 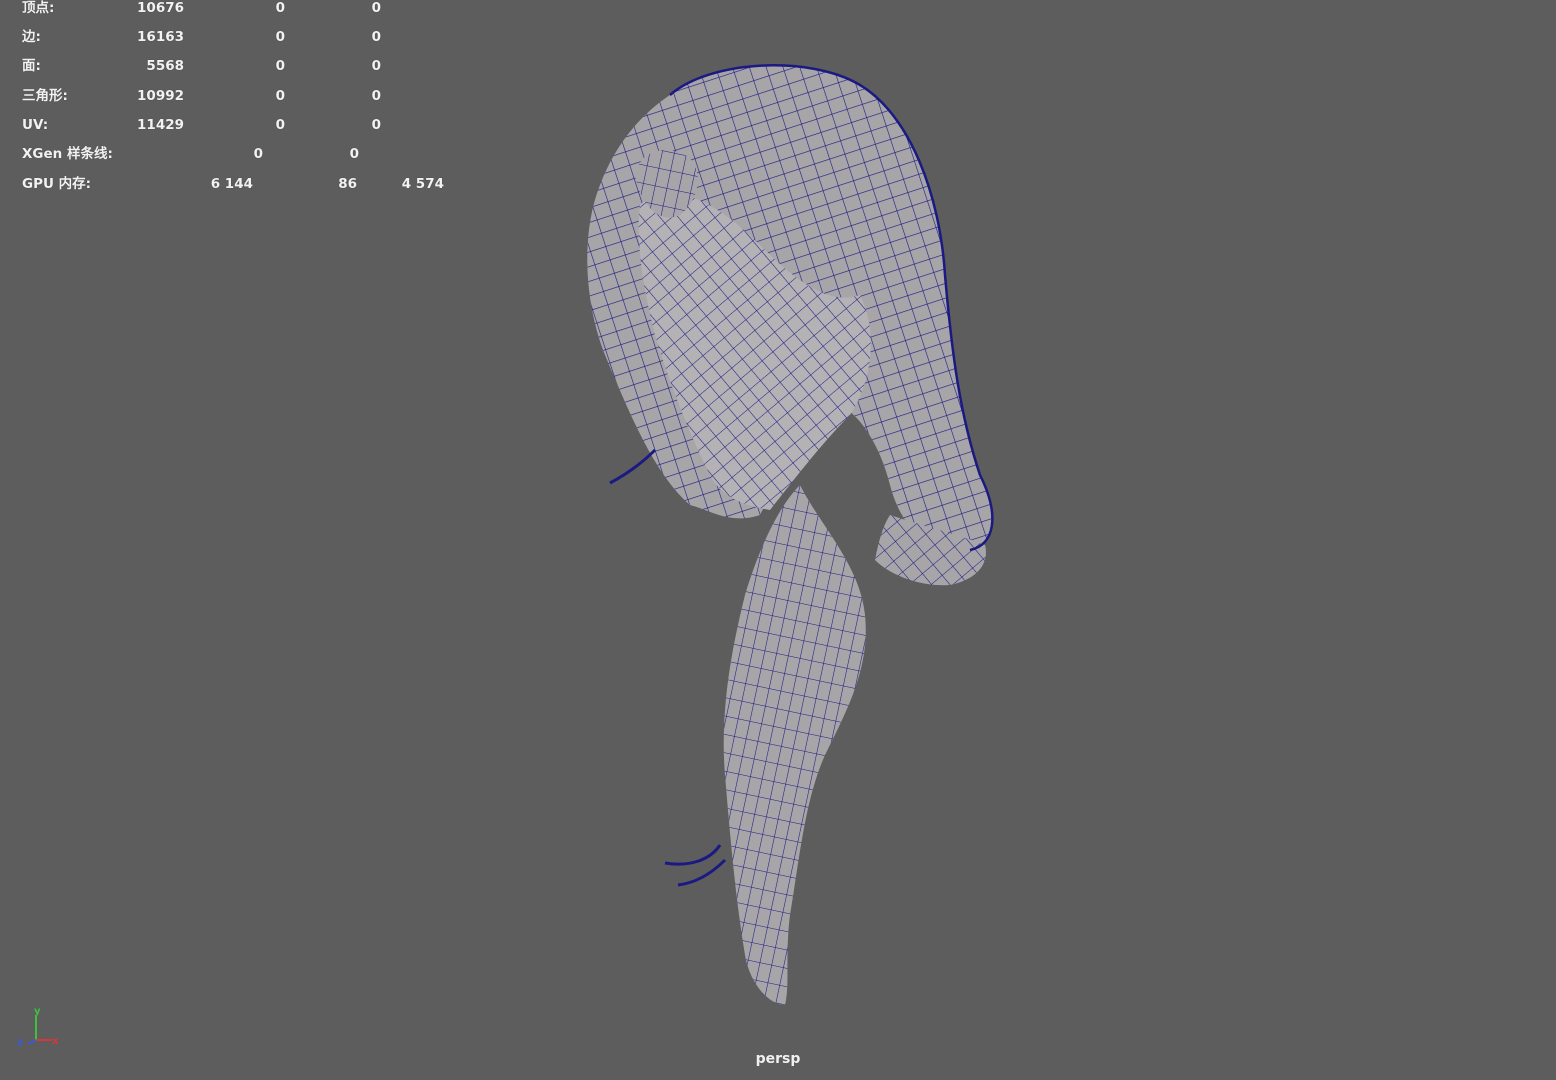 I want to click on hud-label: XGen 样条线:, so click(x=67, y=154).